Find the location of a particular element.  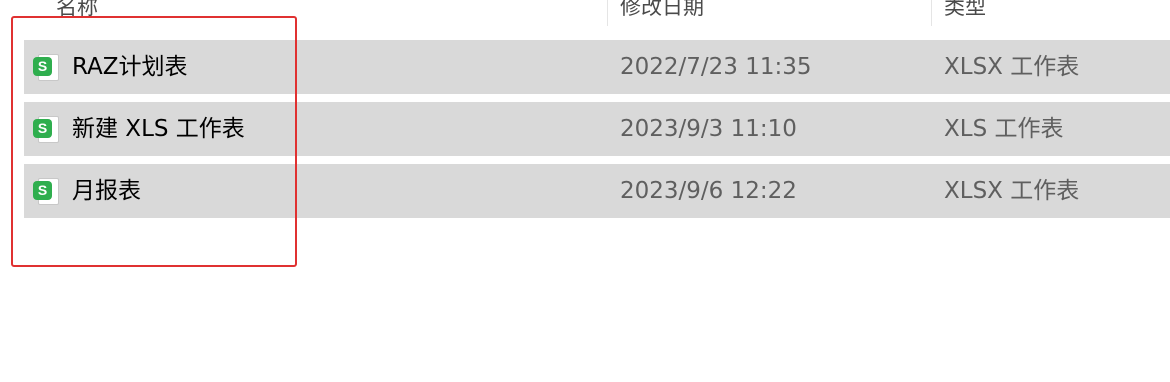

file-type: XLS 工作表 is located at coordinates (1004, 129).